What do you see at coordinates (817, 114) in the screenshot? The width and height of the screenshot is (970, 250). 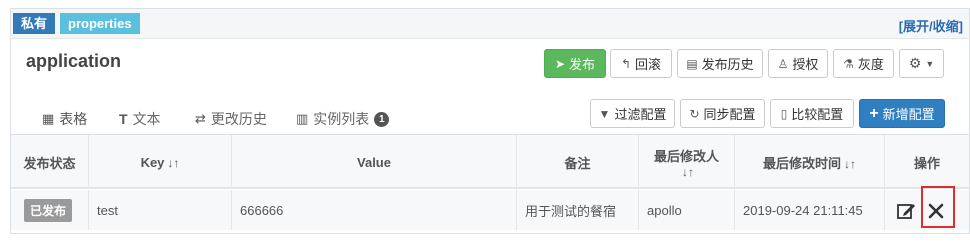 I see `compare-config-label: 比较配置` at bounding box center [817, 114].